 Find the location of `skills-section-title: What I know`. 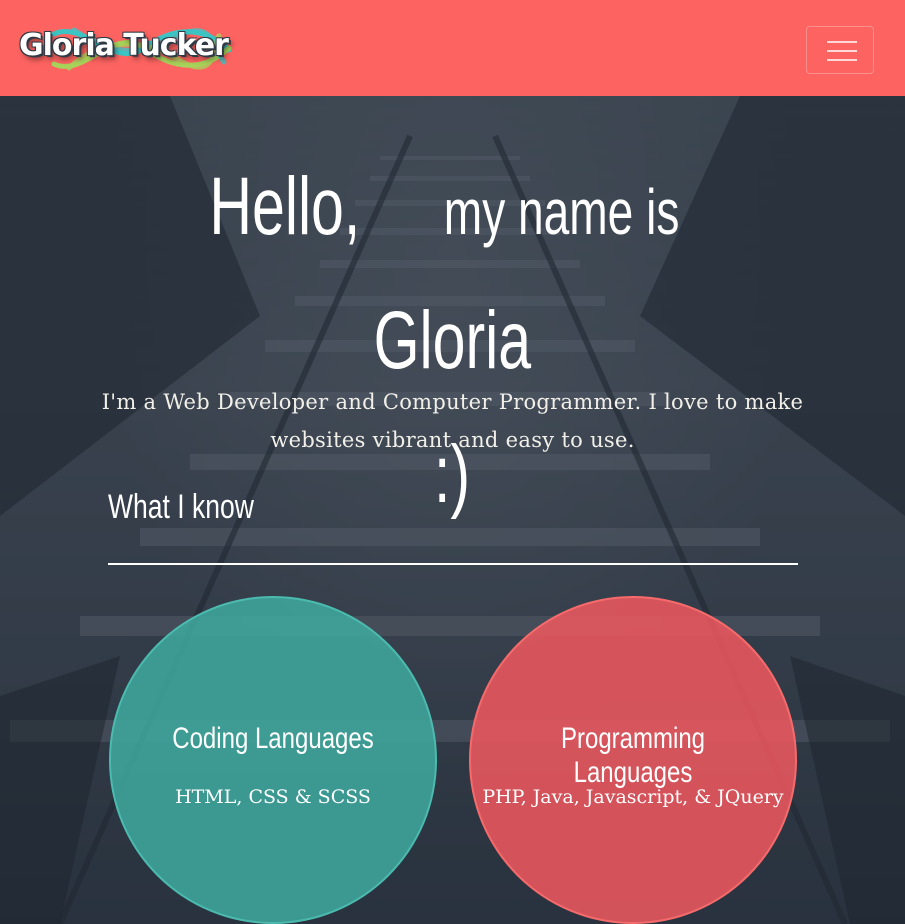

skills-section-title: What I know is located at coordinates (181, 507).